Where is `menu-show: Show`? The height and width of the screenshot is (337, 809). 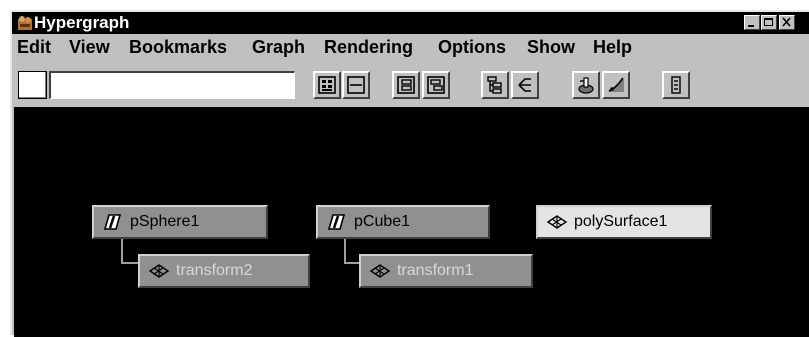 menu-show: Show is located at coordinates (551, 47).